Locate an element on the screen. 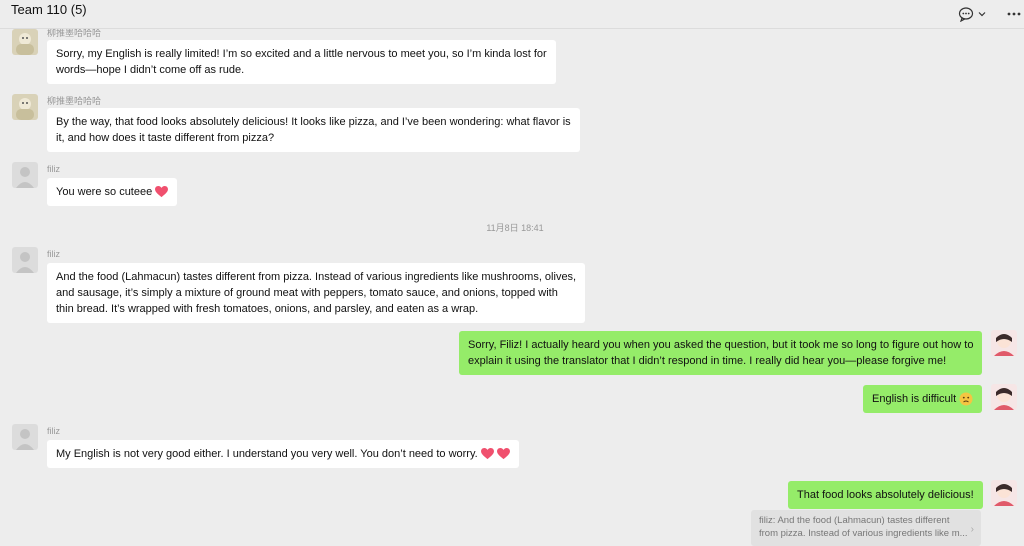  chat-bubble-icon is located at coordinates (966, 14).